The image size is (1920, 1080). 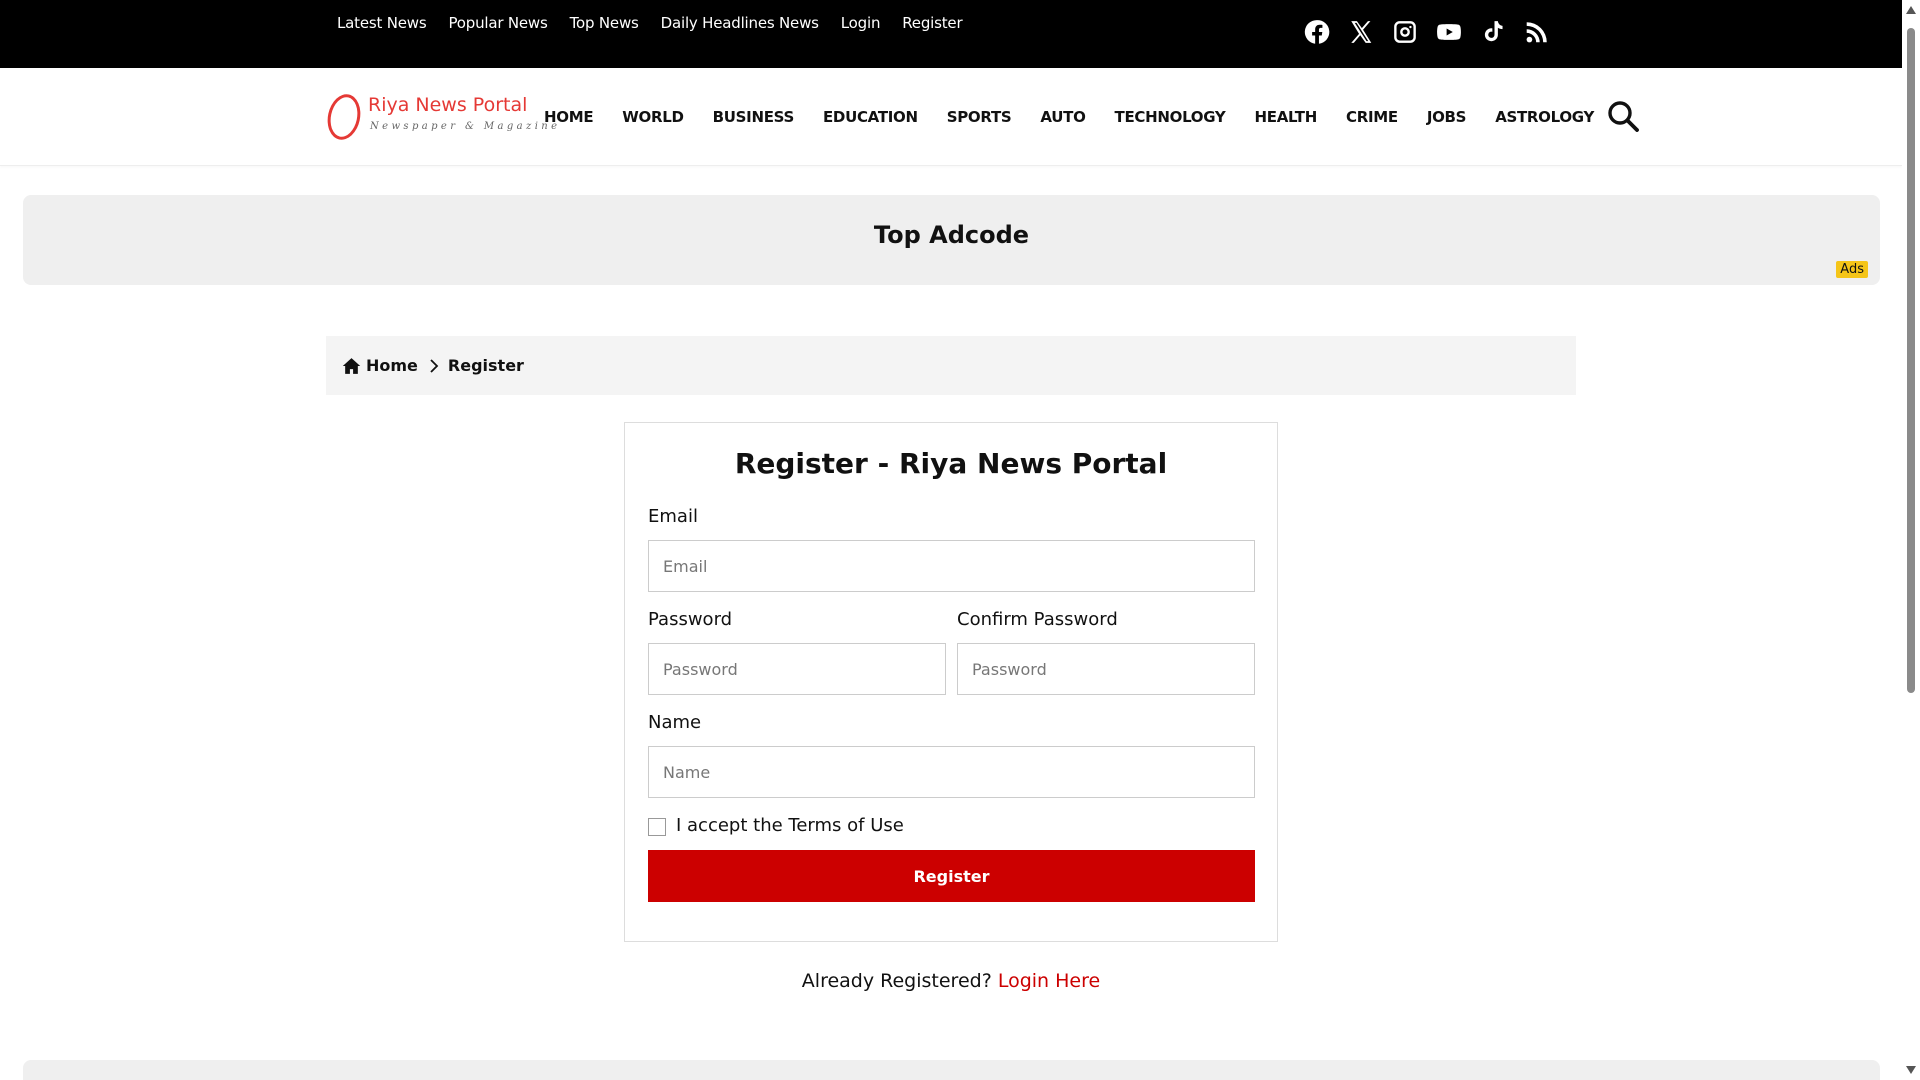 I want to click on social-links, so click(x=1427, y=32).